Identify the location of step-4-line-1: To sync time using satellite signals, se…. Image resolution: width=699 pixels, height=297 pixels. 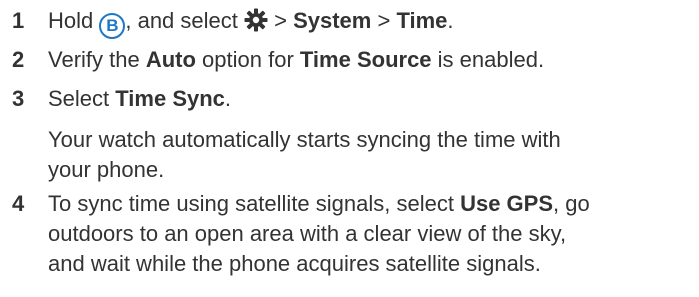
(373, 204).